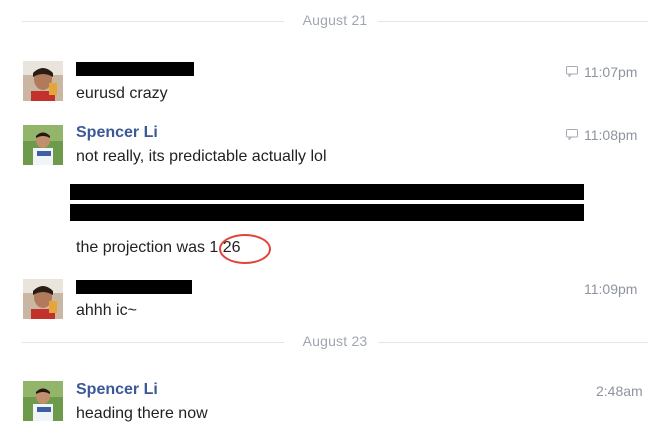 The height and width of the screenshot is (437, 670). What do you see at coordinates (335, 20) in the screenshot?
I see `date-label: August 21` at bounding box center [335, 20].